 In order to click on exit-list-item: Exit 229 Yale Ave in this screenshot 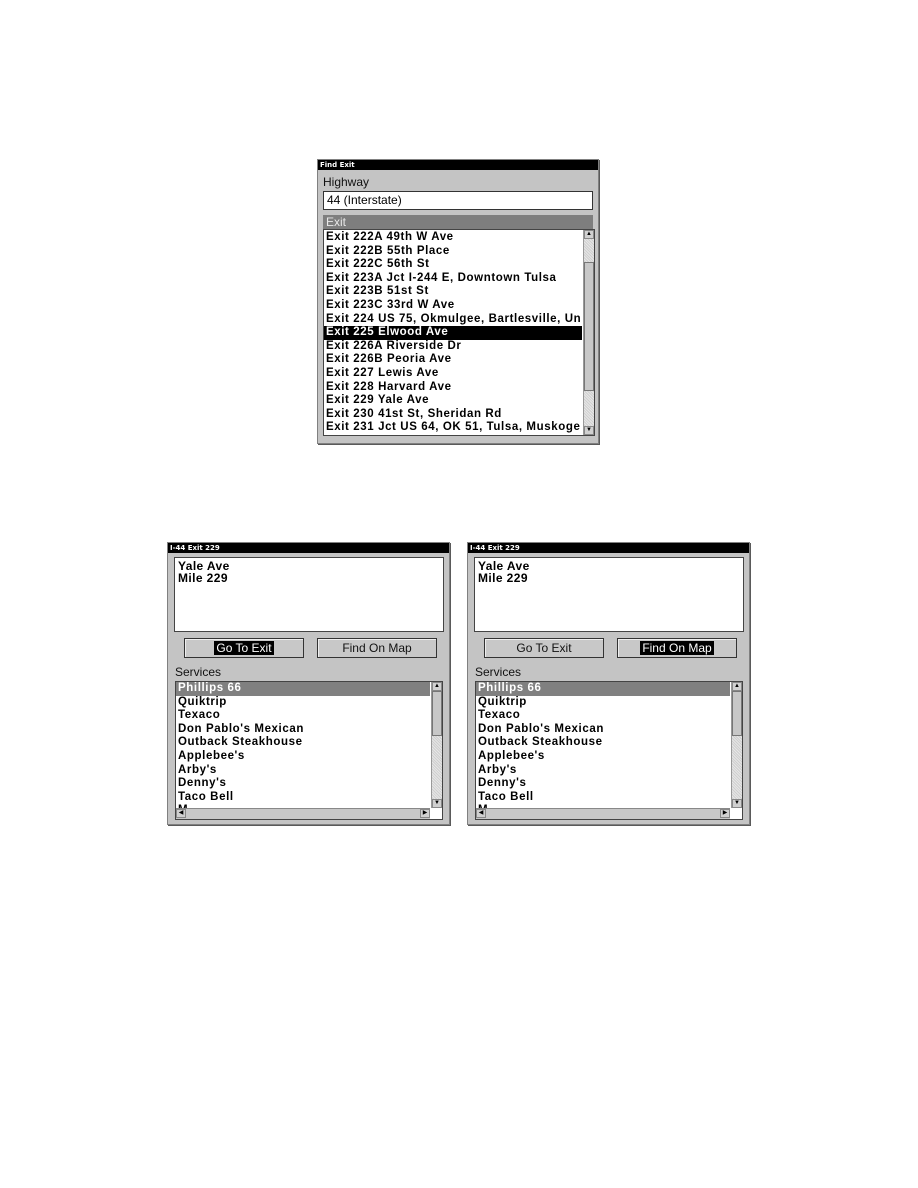, I will do `click(453, 401)`.